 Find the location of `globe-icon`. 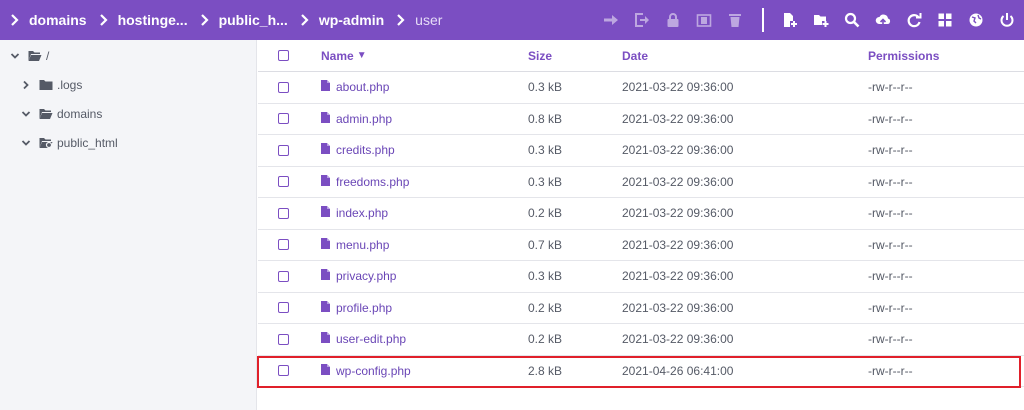

globe-icon is located at coordinates (976, 20).